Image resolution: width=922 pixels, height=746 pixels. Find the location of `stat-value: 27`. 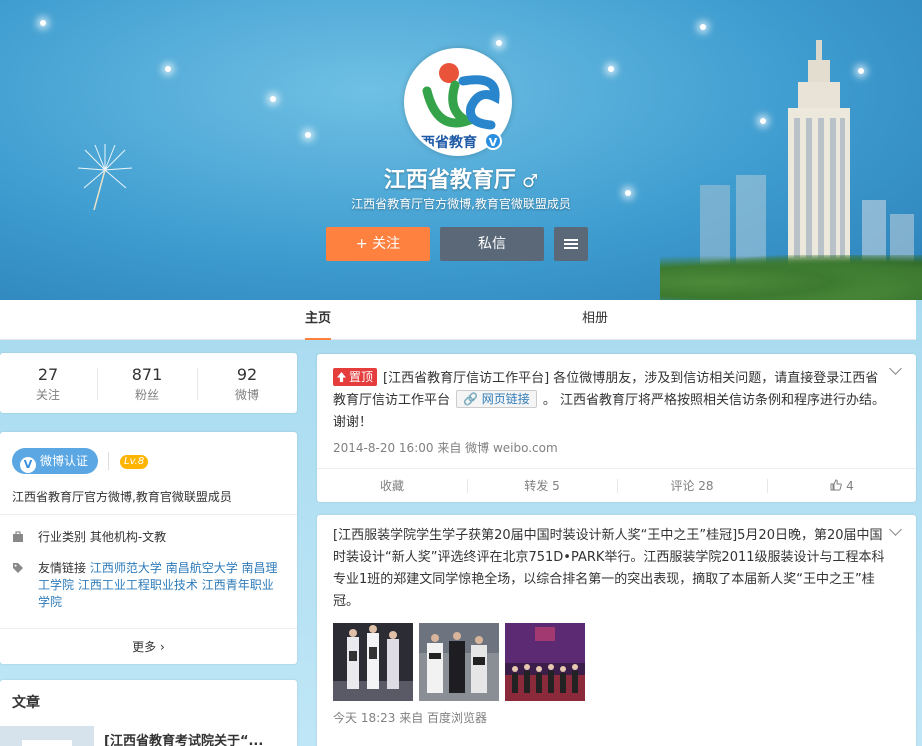

stat-value: 27 is located at coordinates (48, 374).